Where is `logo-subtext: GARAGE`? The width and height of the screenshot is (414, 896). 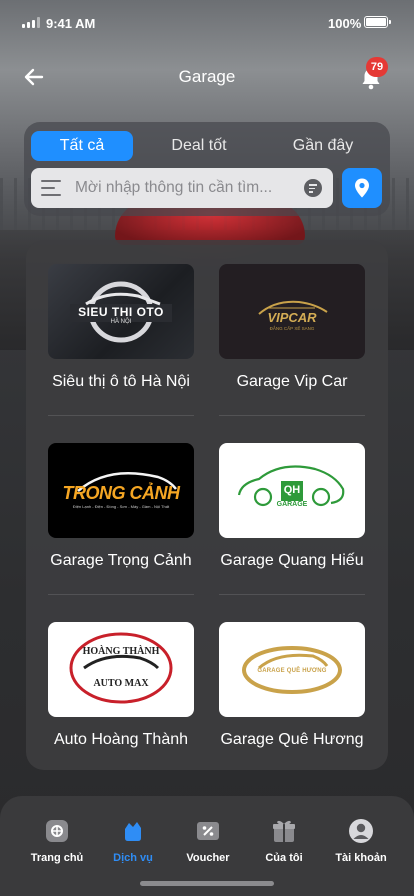
logo-subtext: GARAGE is located at coordinates (292, 504).